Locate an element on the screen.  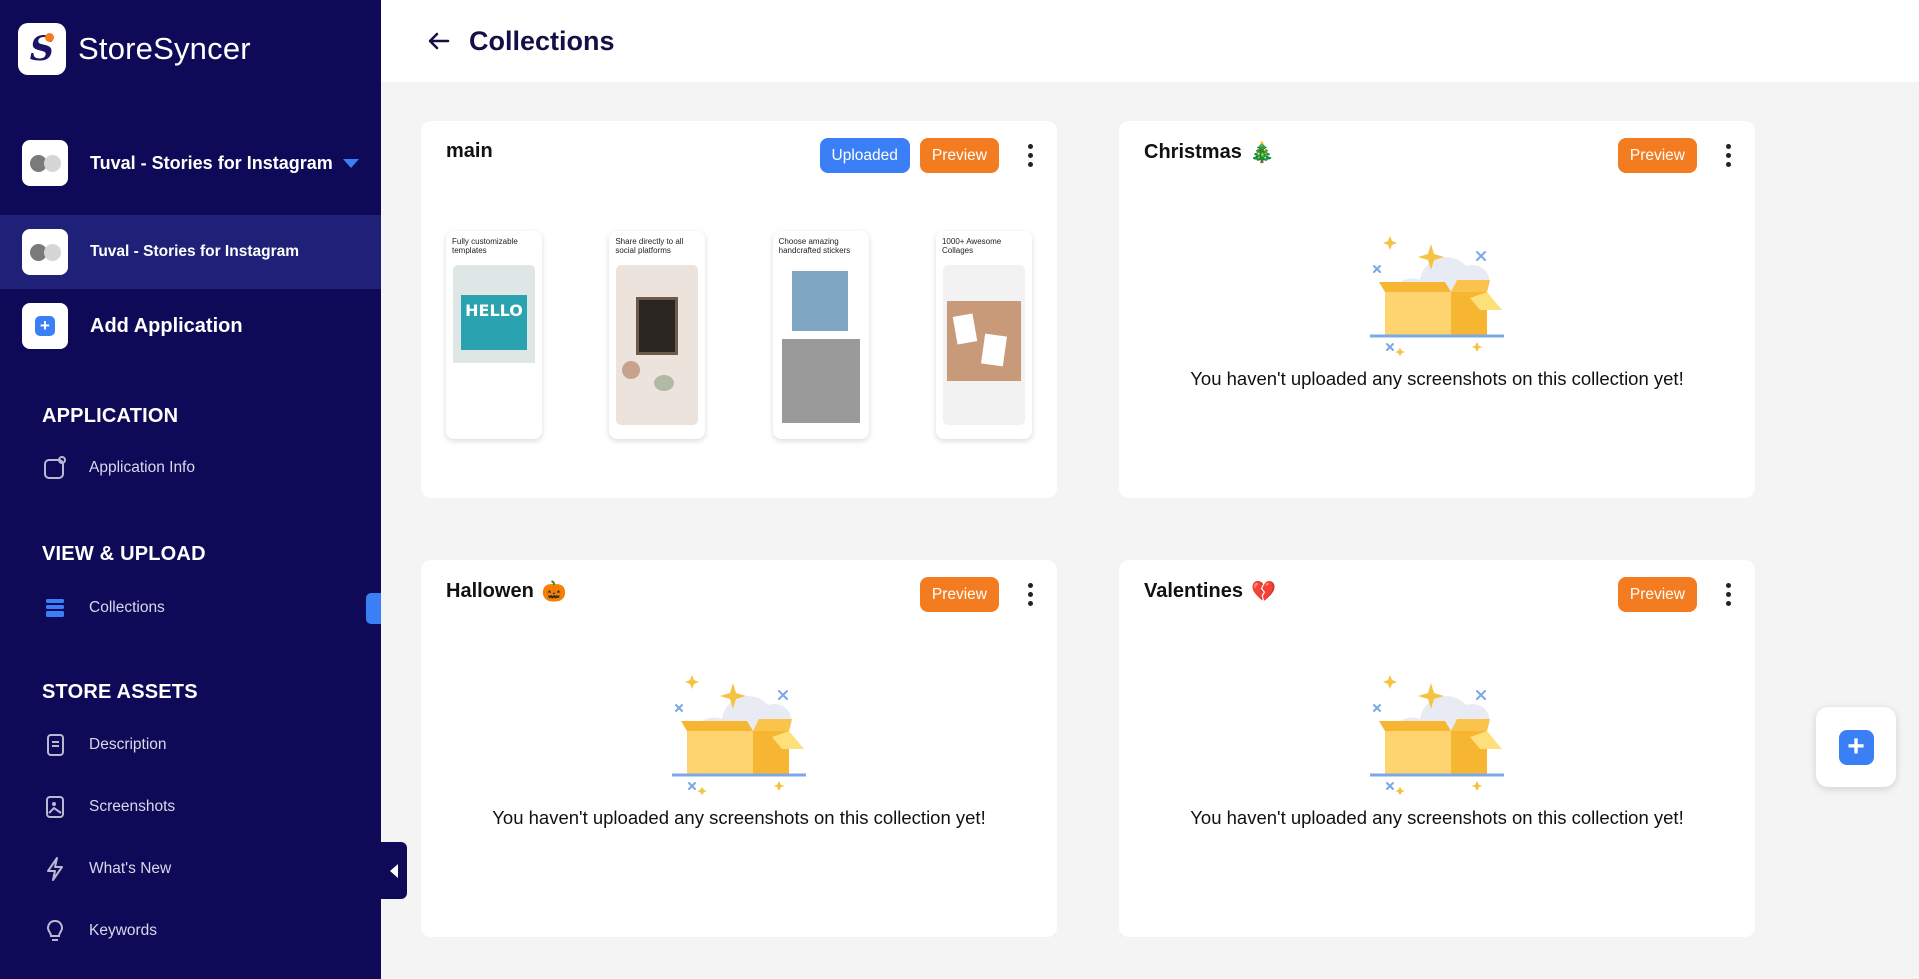
arrow-left-icon is located at coordinates (439, 41).